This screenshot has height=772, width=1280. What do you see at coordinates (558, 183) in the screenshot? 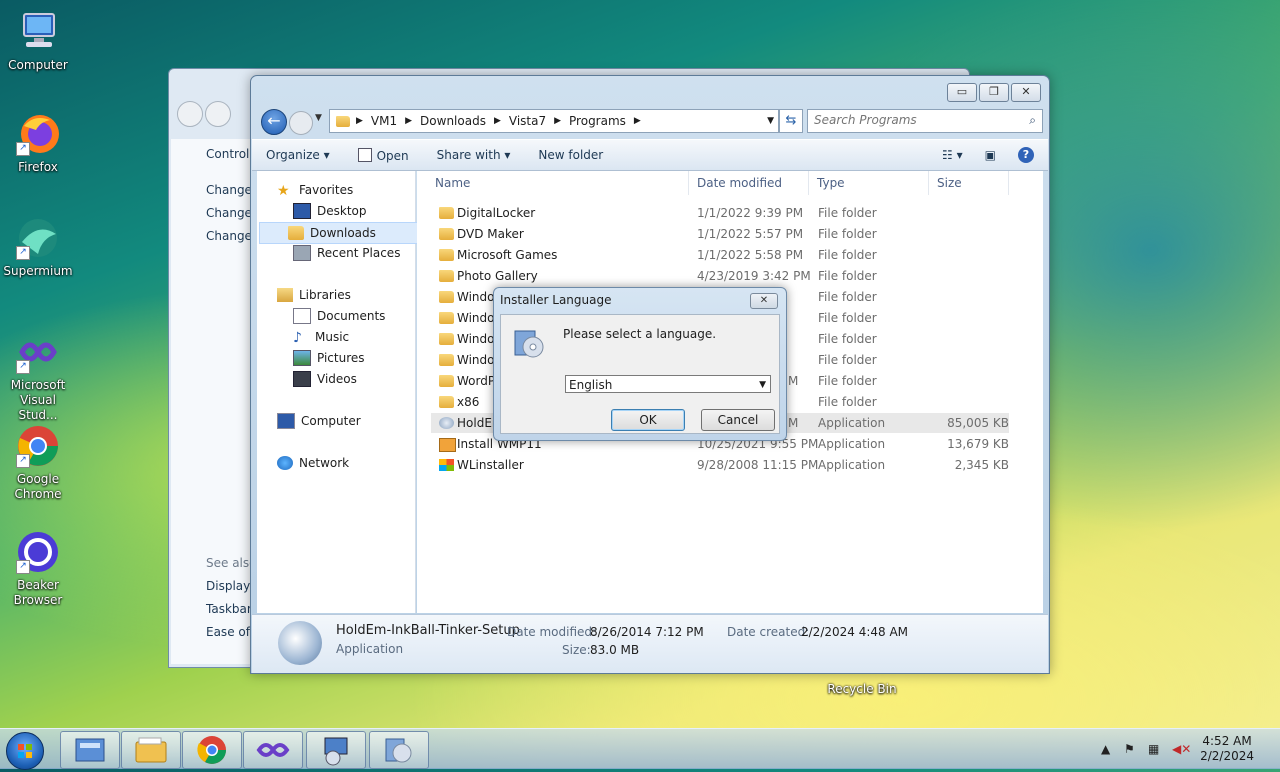
I see `column-header-name: Name` at bounding box center [558, 183].